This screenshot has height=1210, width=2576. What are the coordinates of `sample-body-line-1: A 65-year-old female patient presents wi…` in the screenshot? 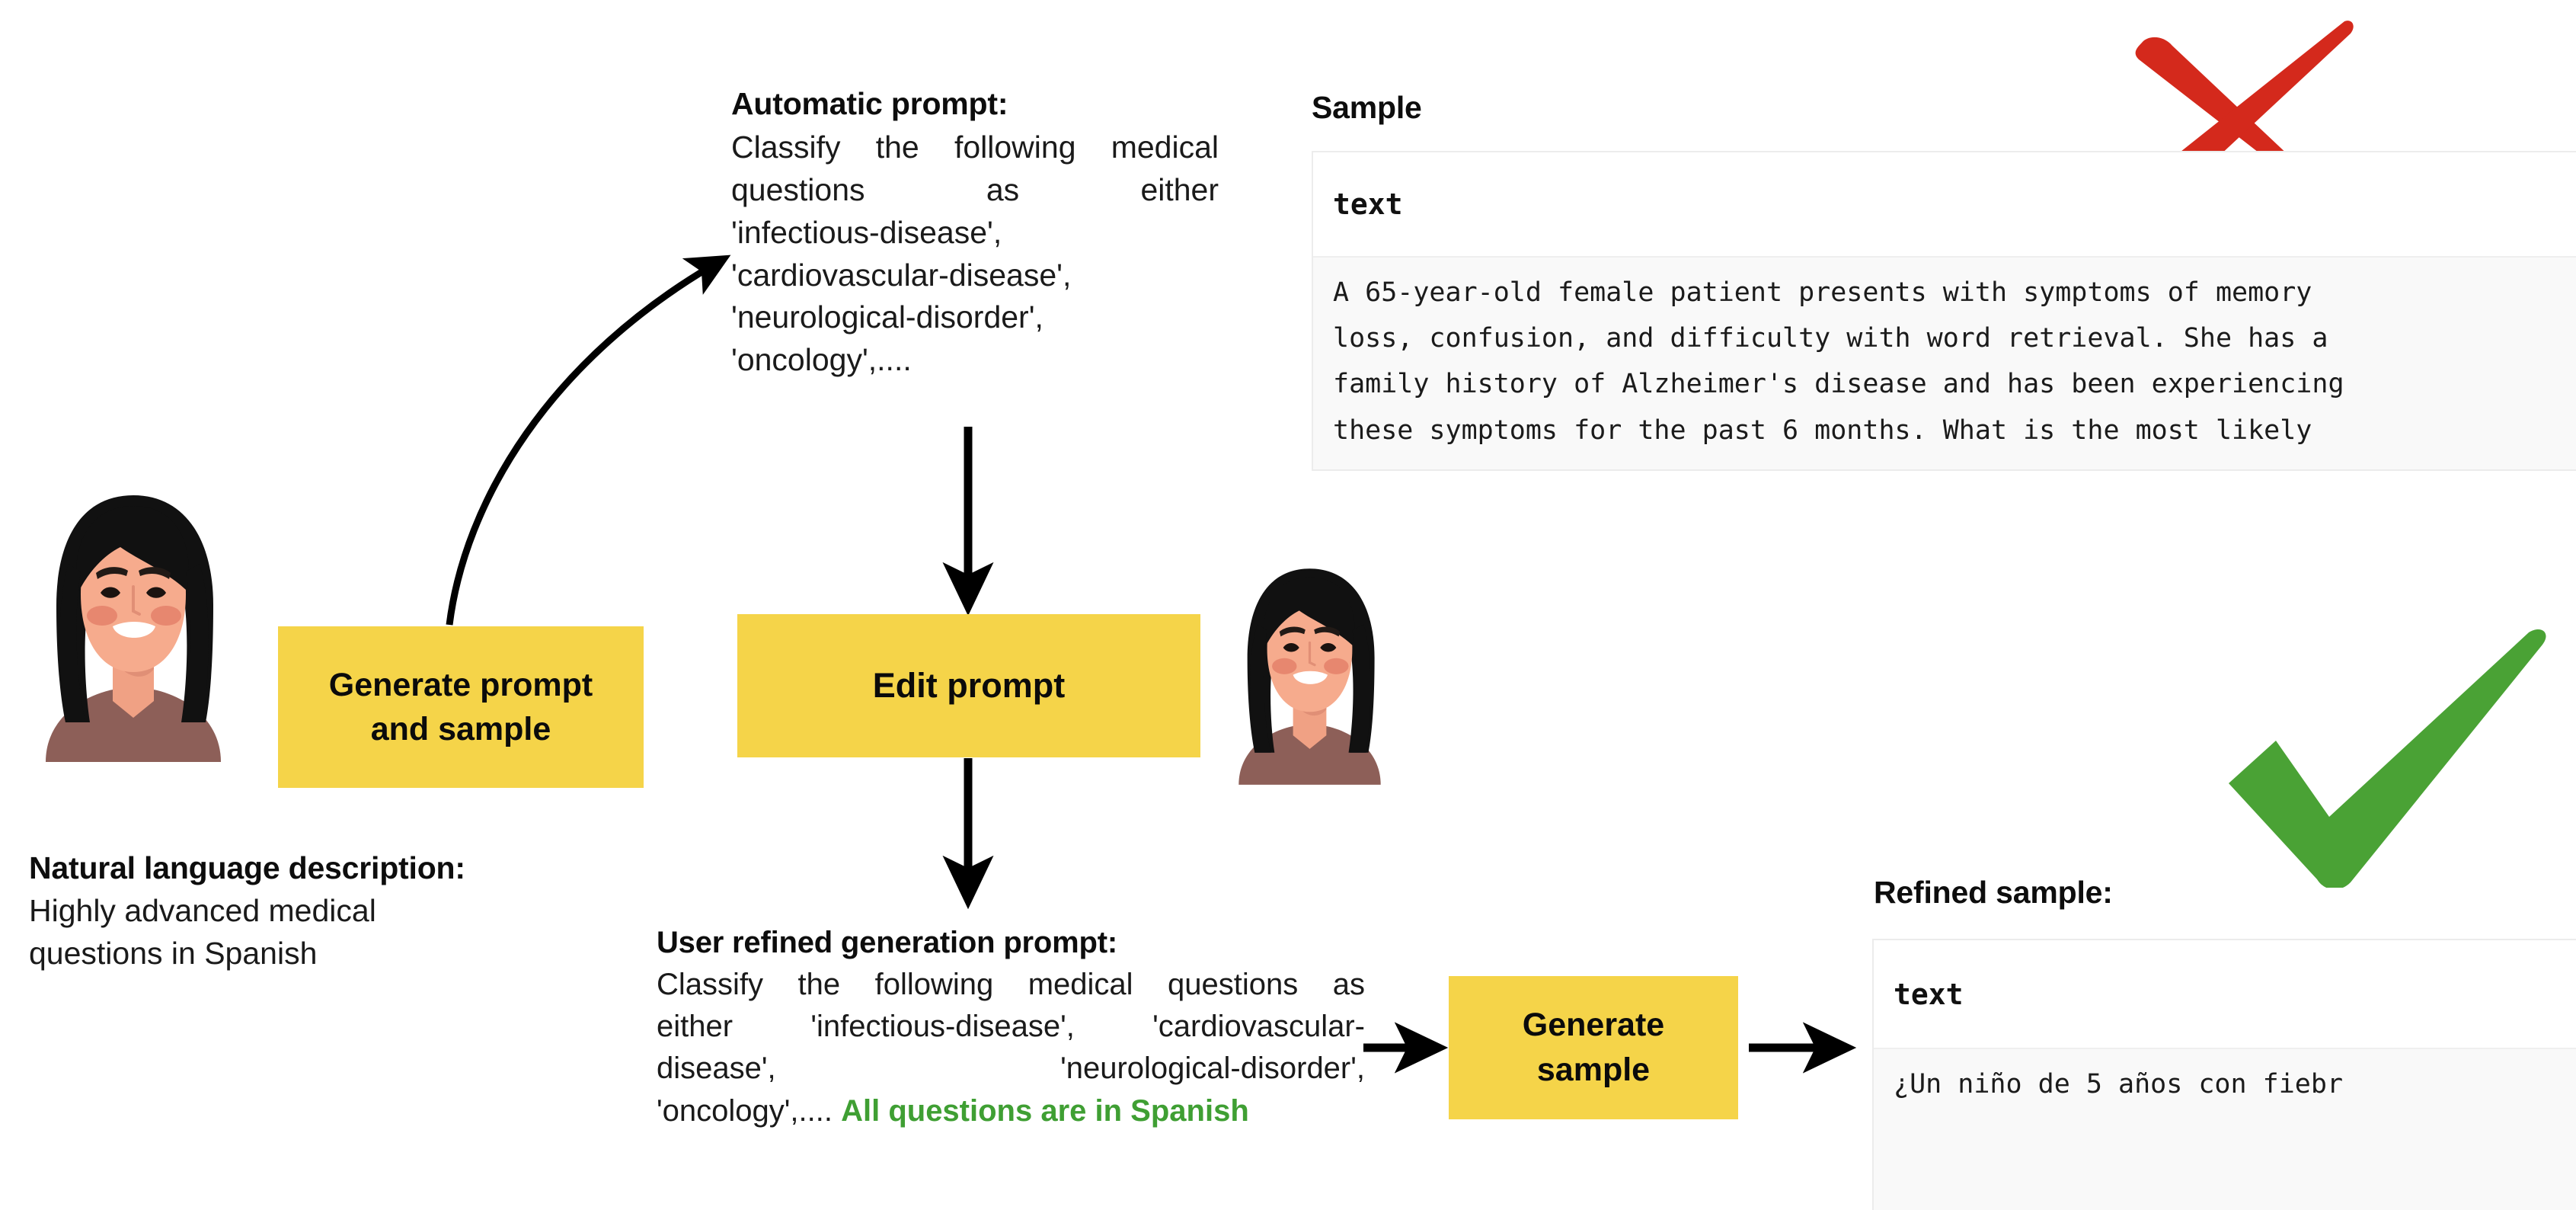 It's located at (1823, 292).